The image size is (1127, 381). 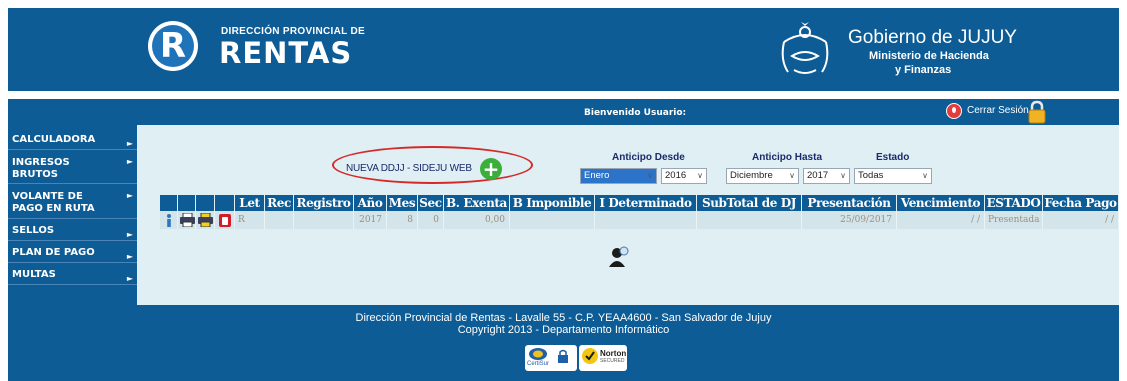 What do you see at coordinates (35, 174) in the screenshot?
I see `sidebar-item-label: BRUTOS` at bounding box center [35, 174].